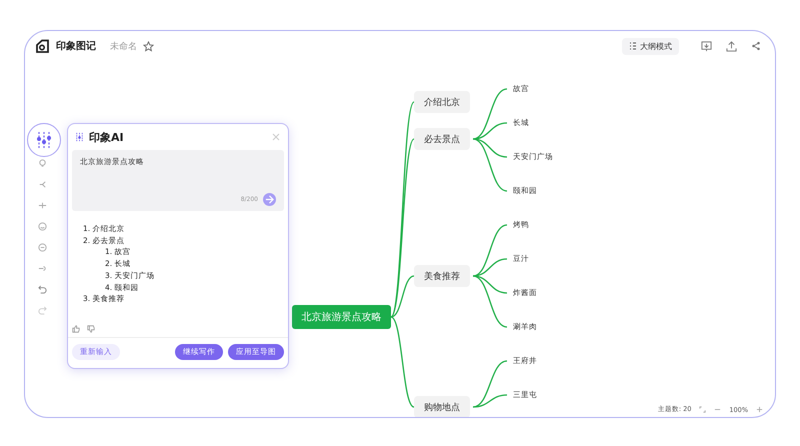 This screenshot has height=446, width=800. I want to click on share-icon, so click(756, 46).